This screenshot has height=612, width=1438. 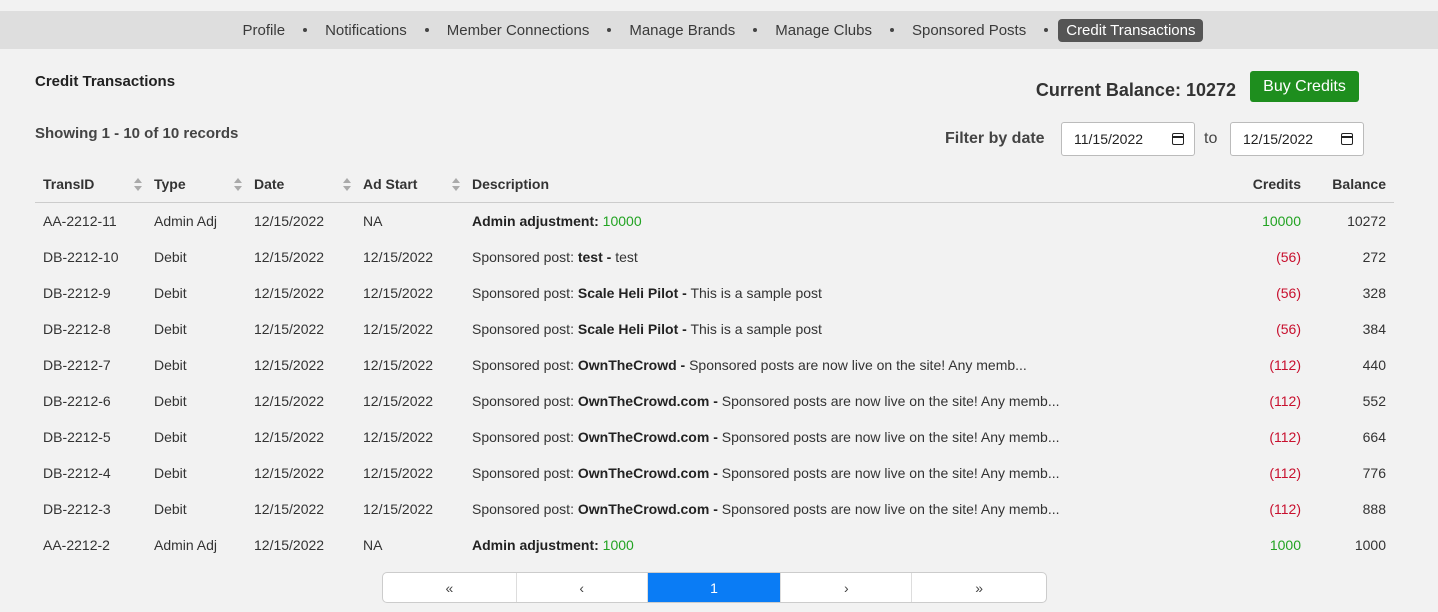 What do you see at coordinates (450, 587) in the screenshot?
I see `first-page-button: «` at bounding box center [450, 587].